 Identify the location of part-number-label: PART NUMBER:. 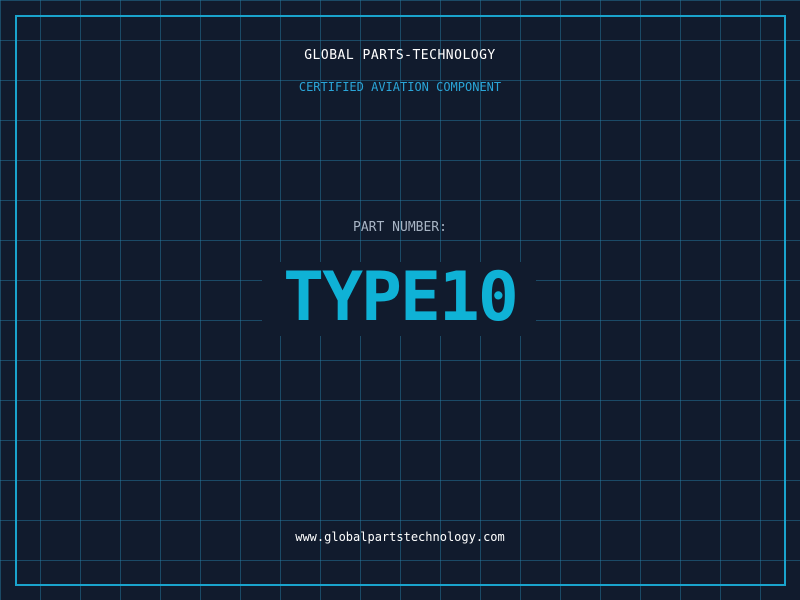
(400, 227).